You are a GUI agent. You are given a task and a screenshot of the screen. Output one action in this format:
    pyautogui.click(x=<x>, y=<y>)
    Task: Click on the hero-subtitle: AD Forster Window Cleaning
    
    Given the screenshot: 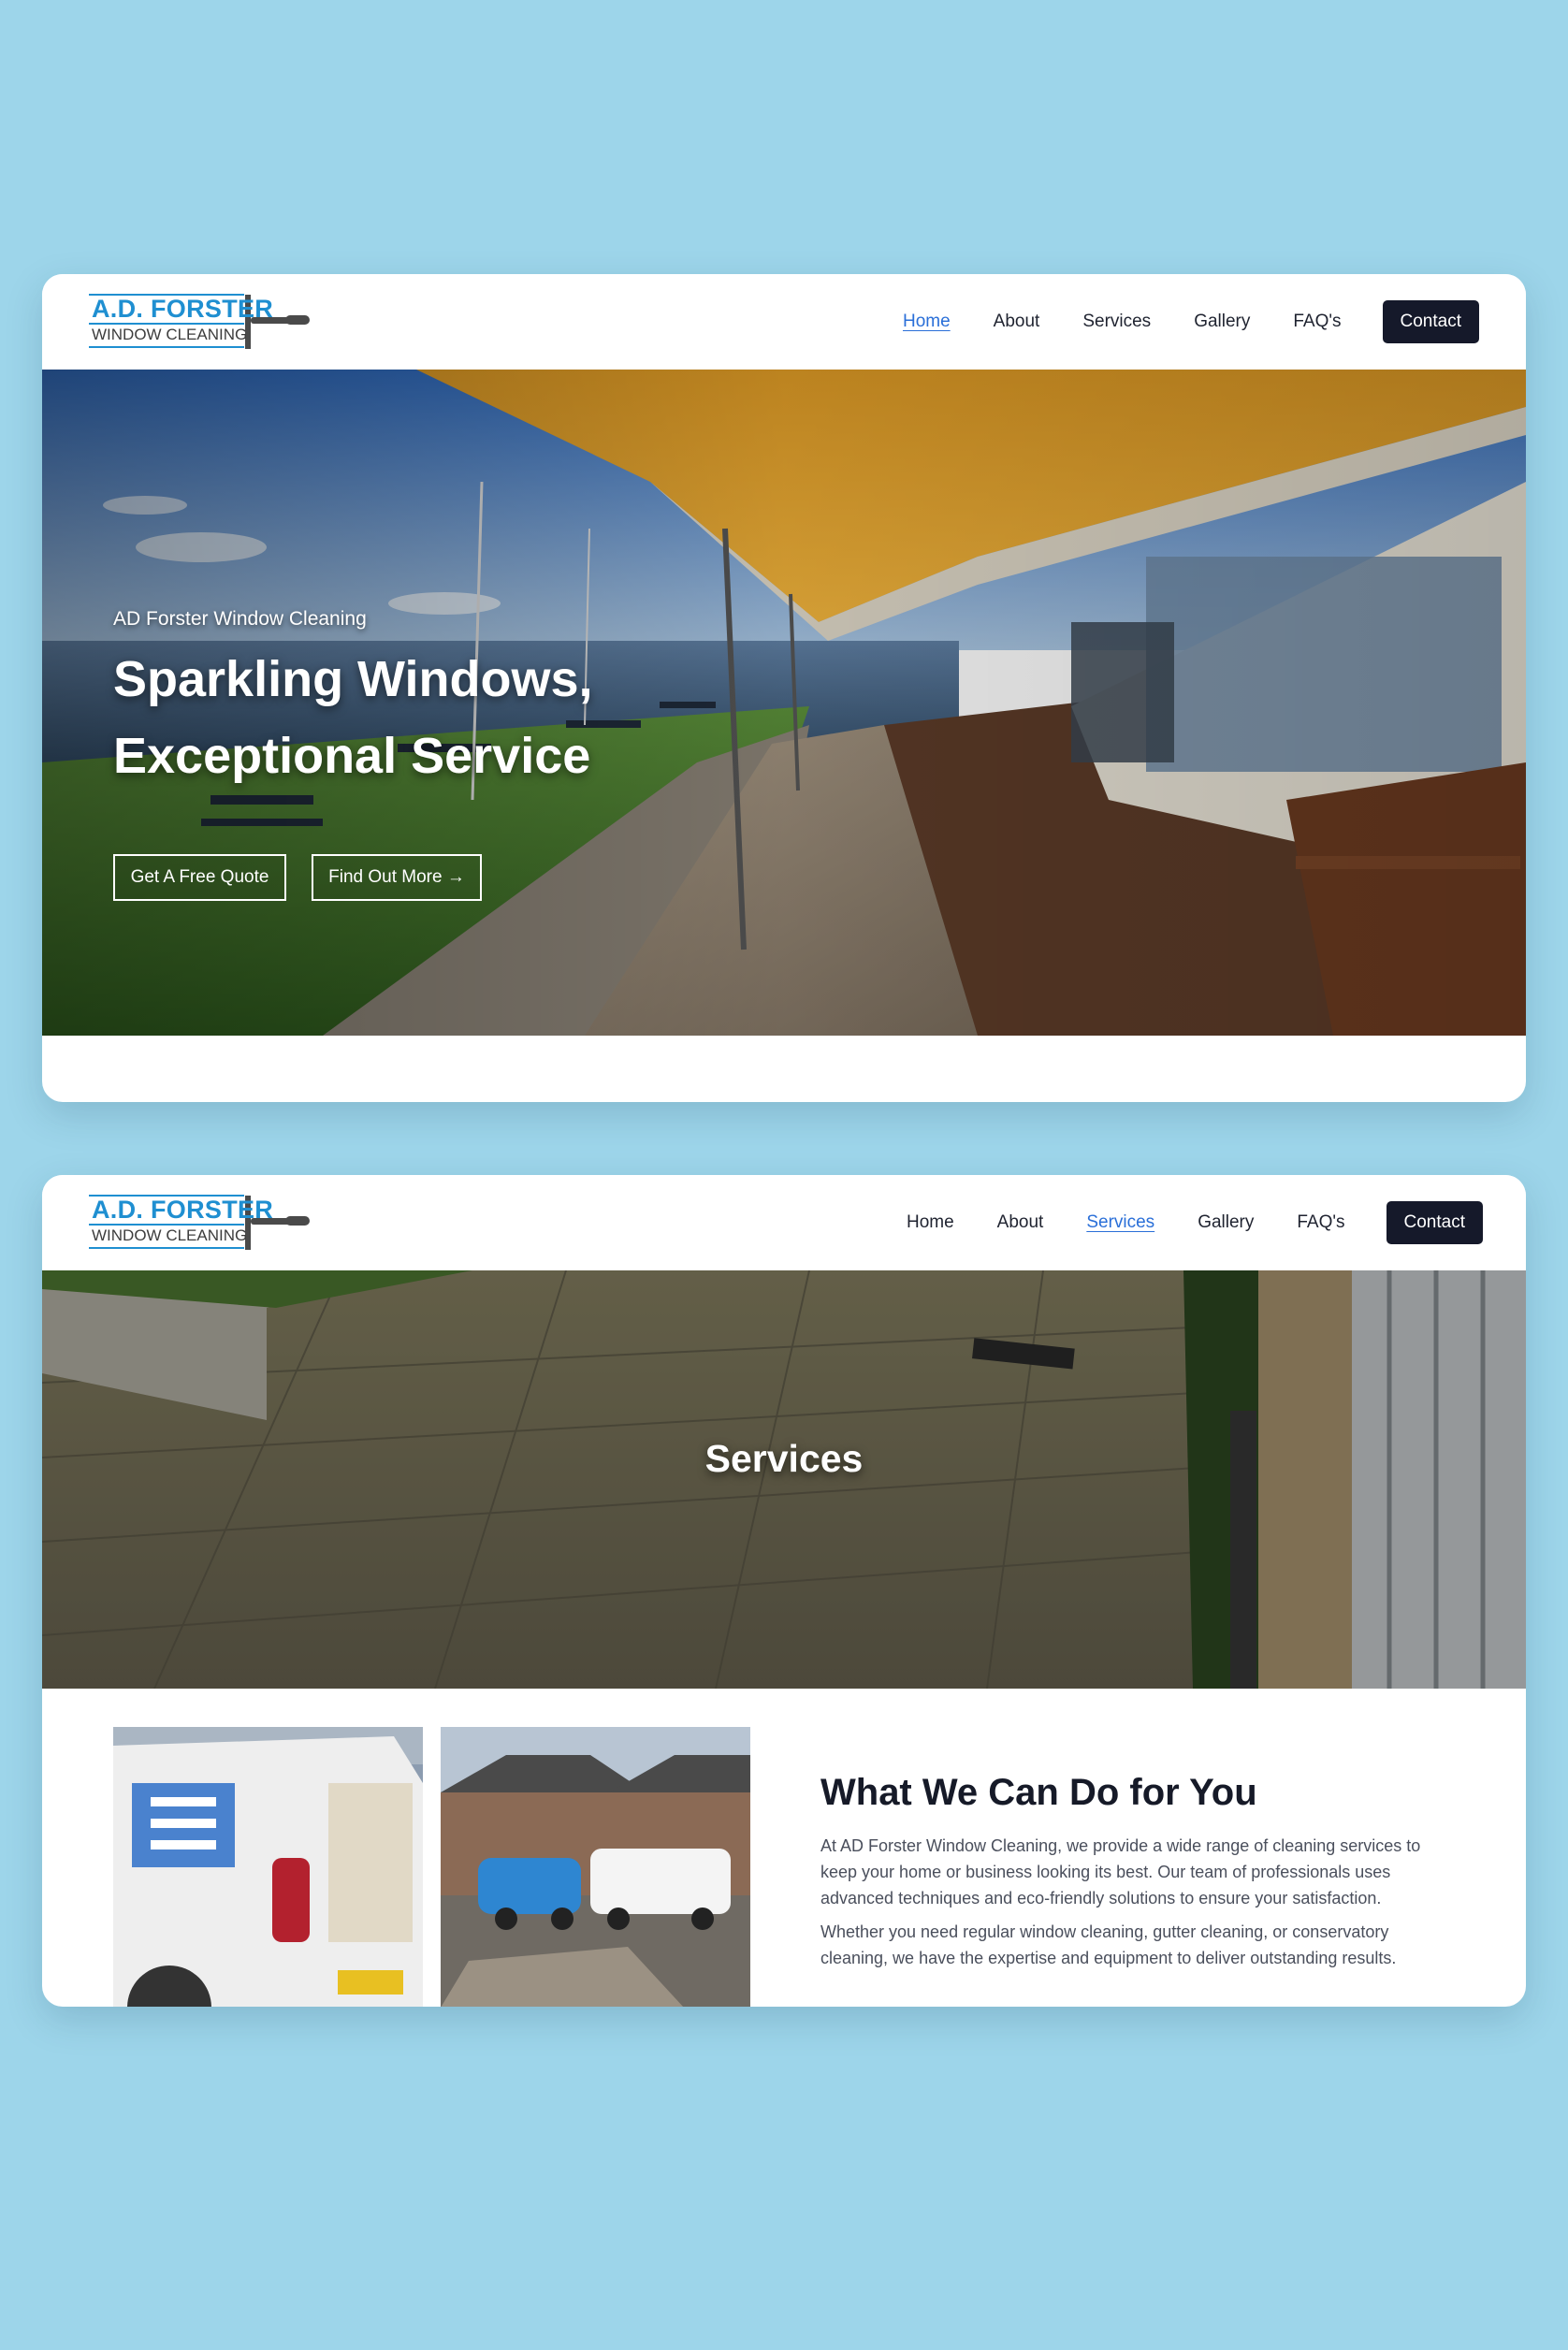 What is the action you would take?
    pyautogui.click(x=240, y=619)
    